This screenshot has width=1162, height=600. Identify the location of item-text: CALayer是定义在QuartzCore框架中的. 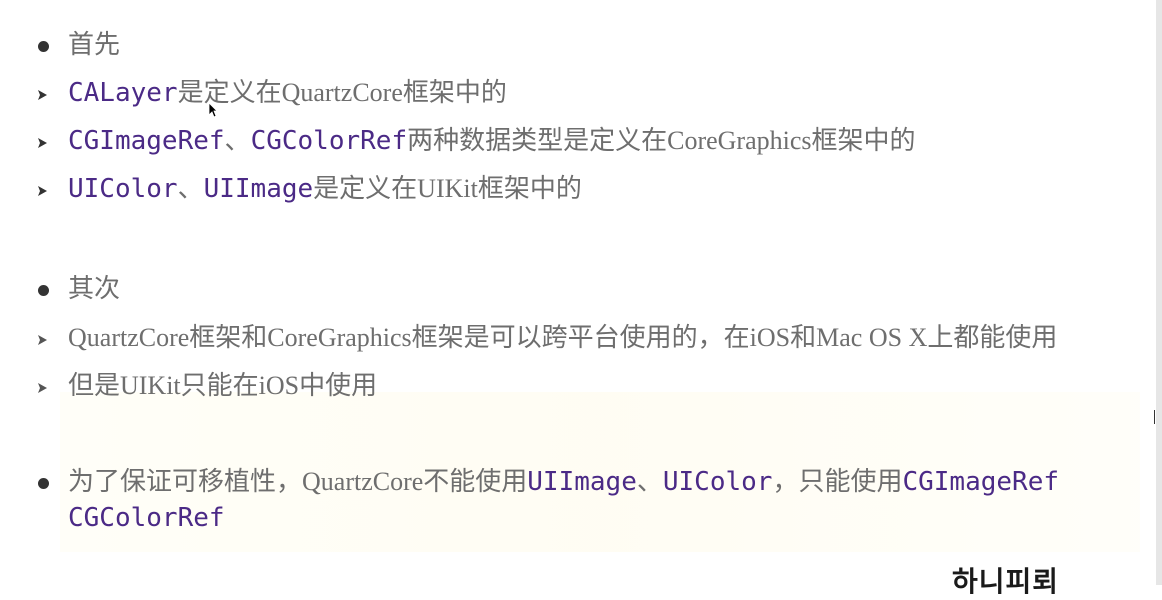
(287, 93).